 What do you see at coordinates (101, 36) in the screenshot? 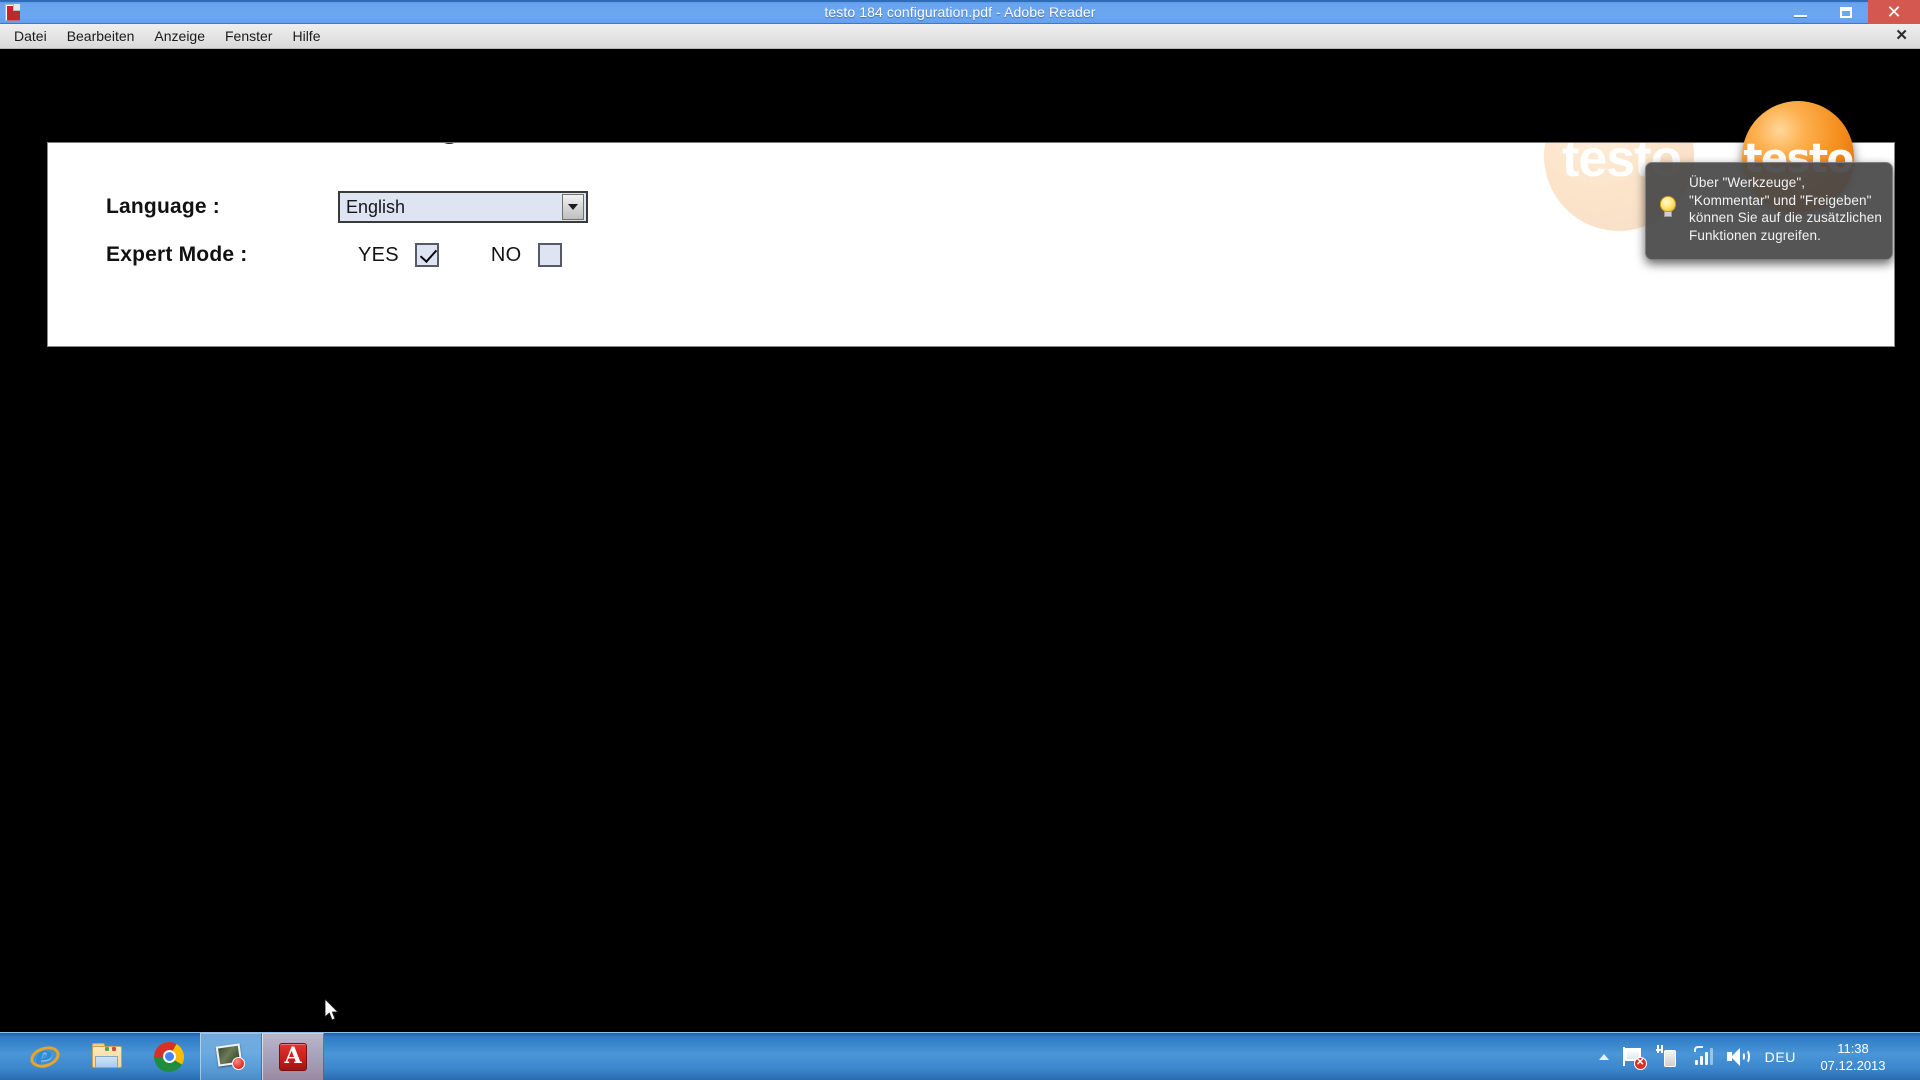
I see `menu-item-bearbeiten: Bearbeiten` at bounding box center [101, 36].